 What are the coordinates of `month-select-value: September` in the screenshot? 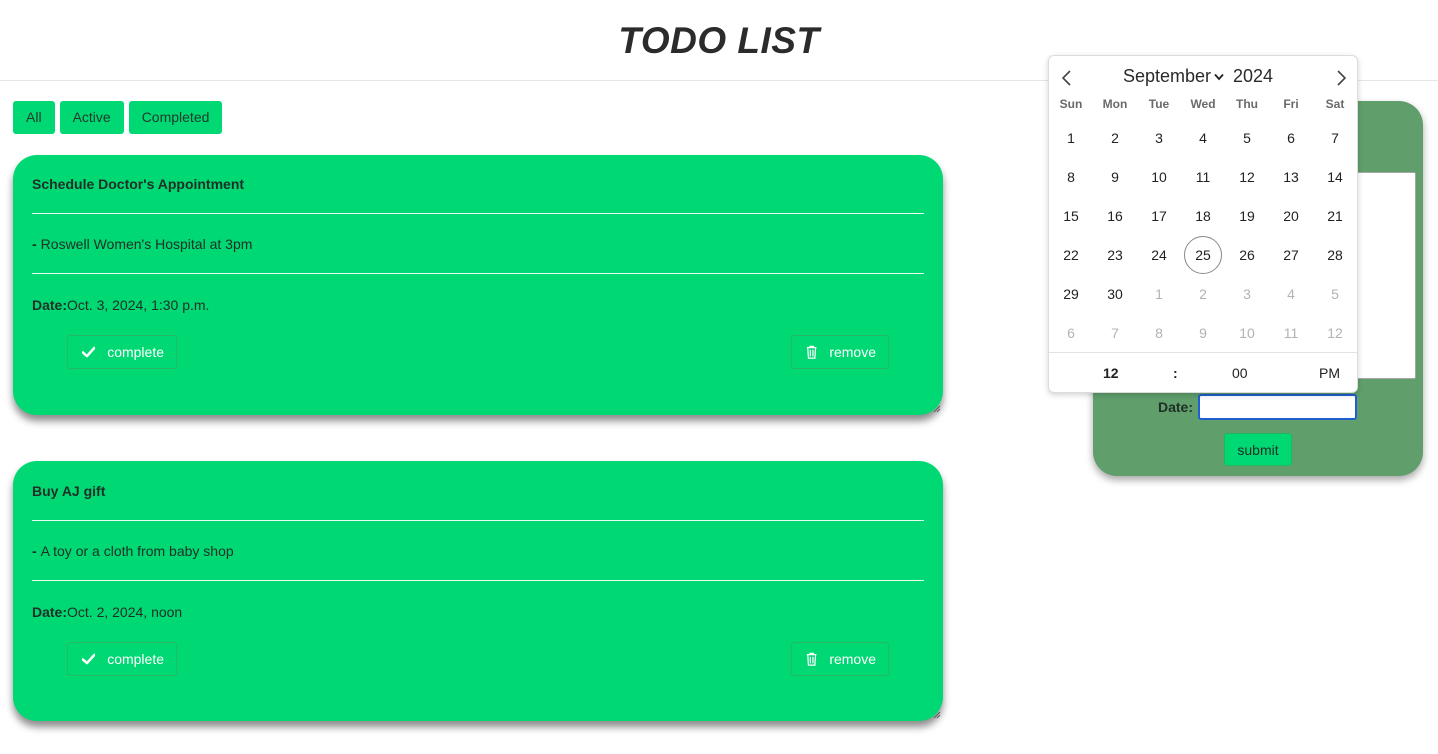 It's located at (1167, 76).